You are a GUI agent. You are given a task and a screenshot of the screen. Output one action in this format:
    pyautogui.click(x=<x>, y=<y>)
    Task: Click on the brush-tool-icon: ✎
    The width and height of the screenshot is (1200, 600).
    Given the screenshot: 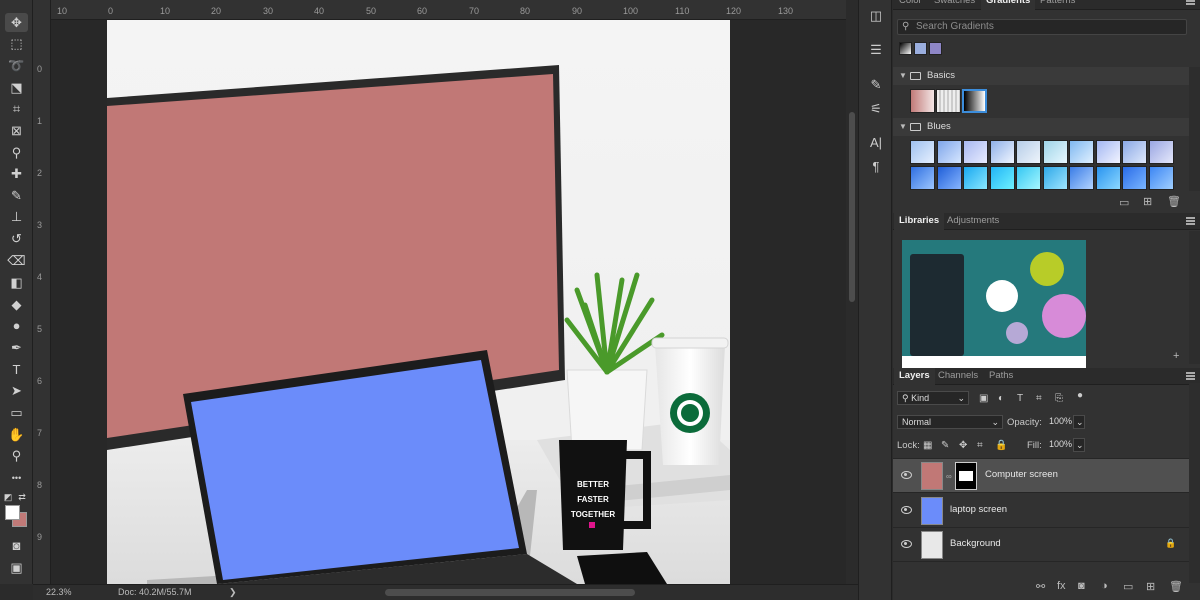 What is the action you would take?
    pyautogui.click(x=16, y=195)
    